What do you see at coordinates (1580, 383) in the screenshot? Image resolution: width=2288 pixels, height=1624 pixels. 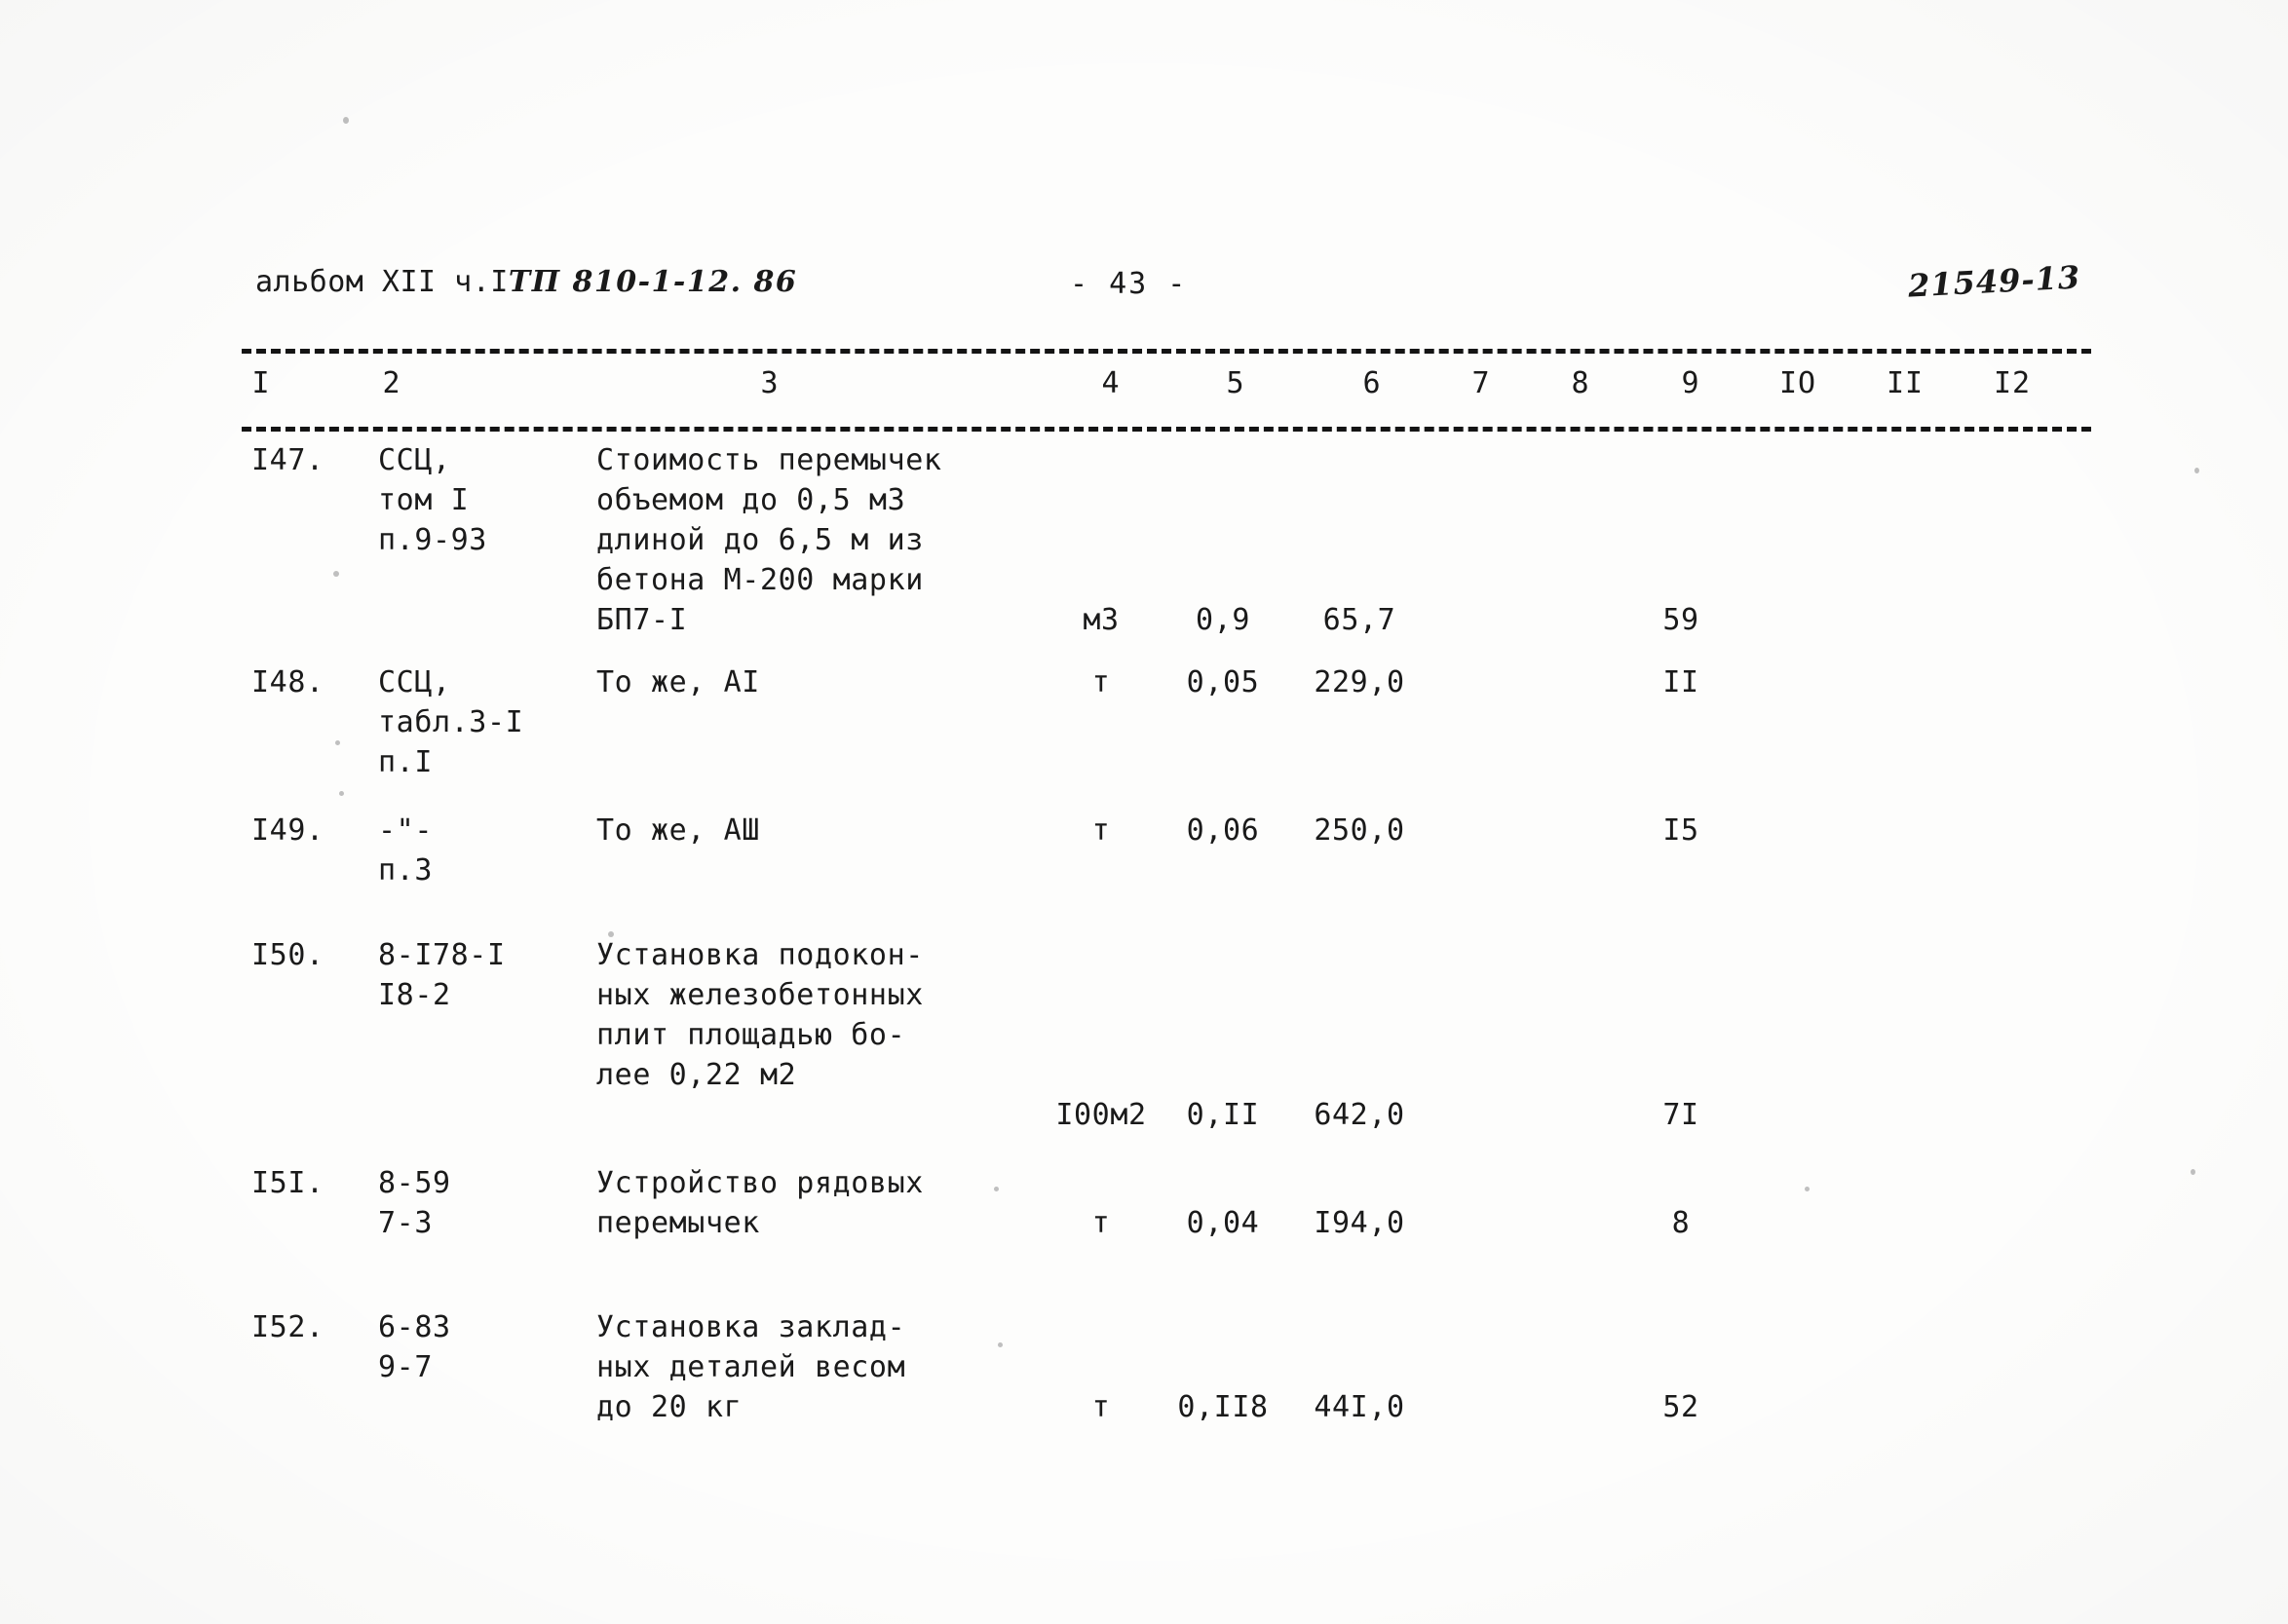 I see `column-header-8: 8` at bounding box center [1580, 383].